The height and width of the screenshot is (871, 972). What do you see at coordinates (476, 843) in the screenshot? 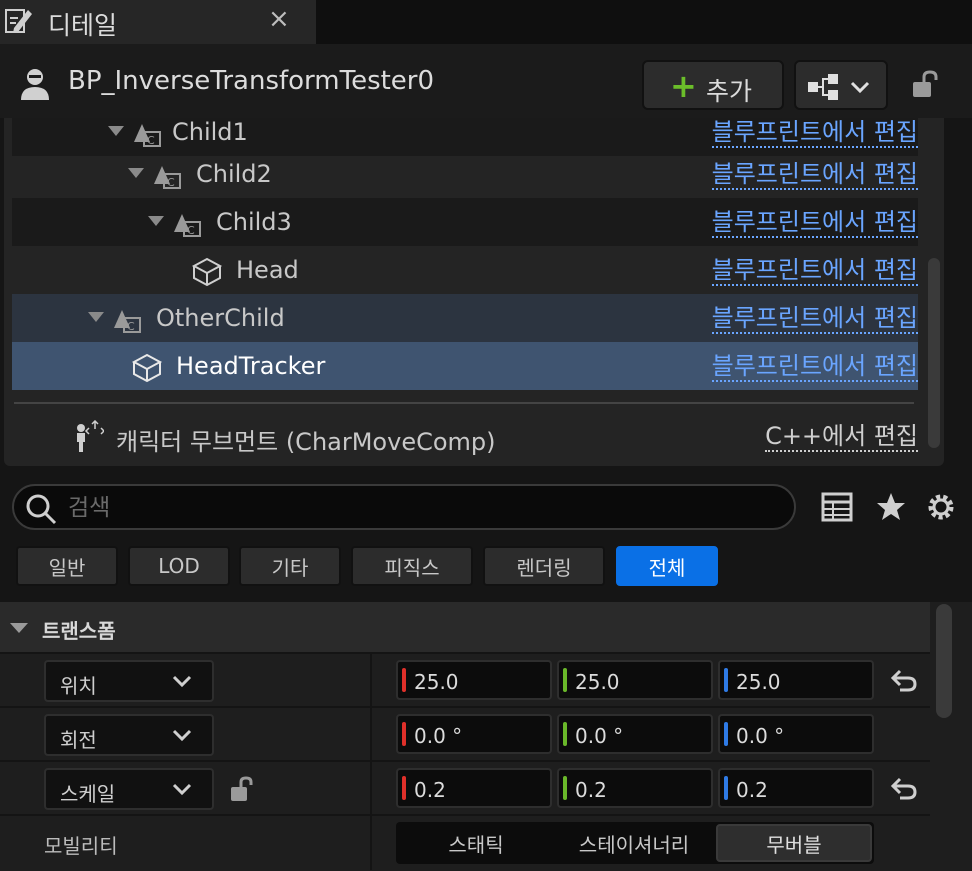
I see `mobility-static-option: 스태틱` at bounding box center [476, 843].